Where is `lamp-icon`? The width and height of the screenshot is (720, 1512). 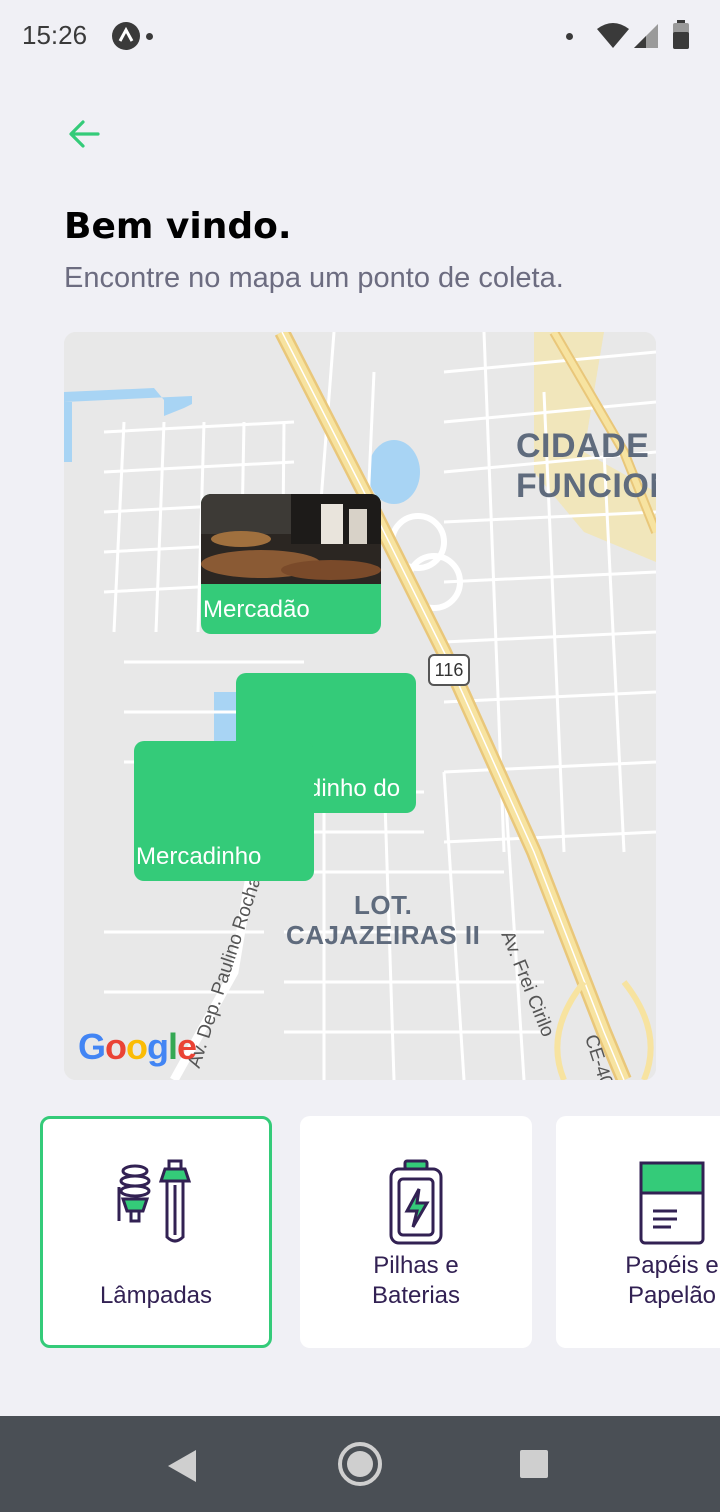
lamp-icon is located at coordinates (154, 1201).